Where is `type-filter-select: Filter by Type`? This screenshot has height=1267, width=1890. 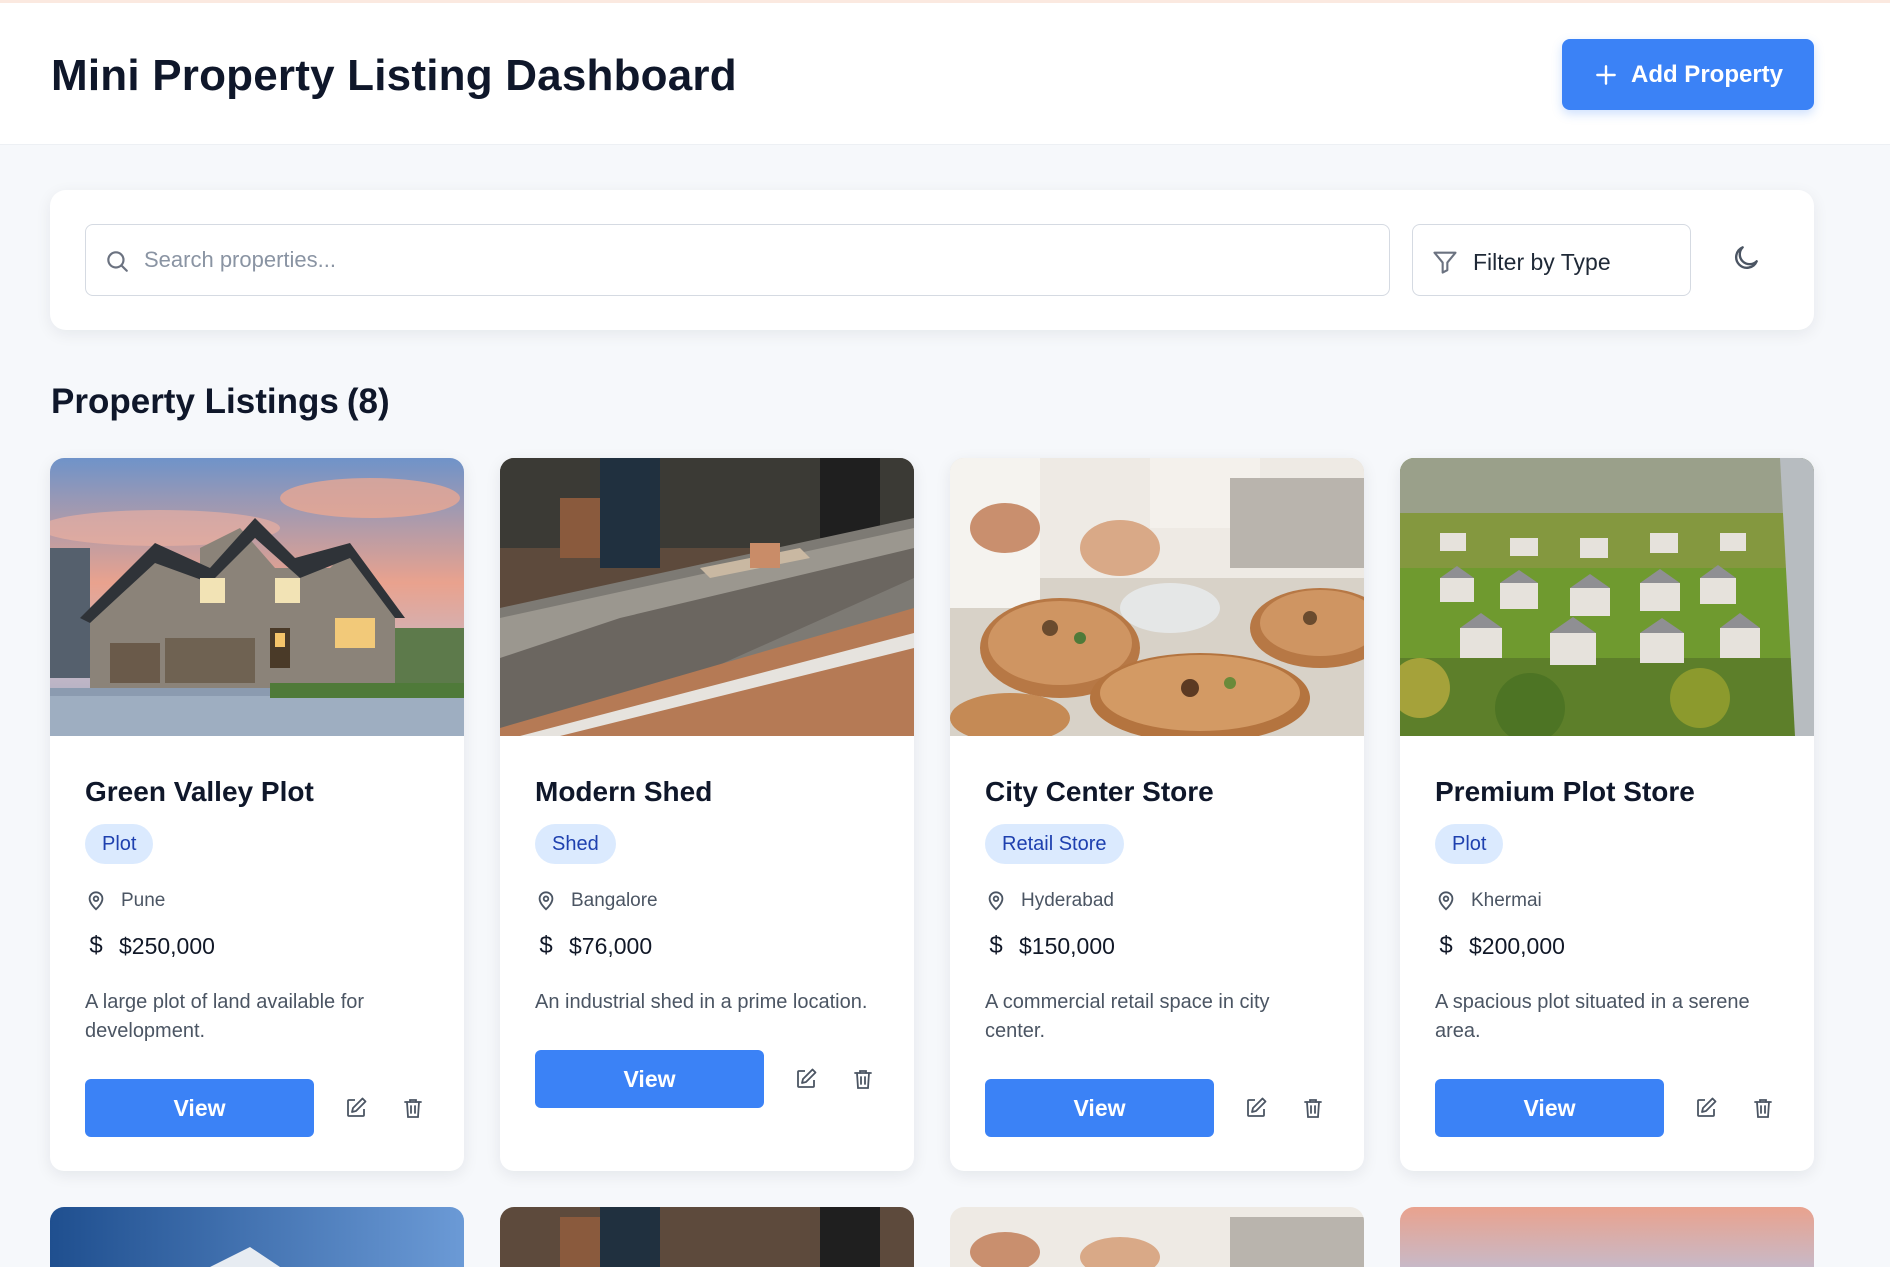
type-filter-select: Filter by Type is located at coordinates (1551, 260).